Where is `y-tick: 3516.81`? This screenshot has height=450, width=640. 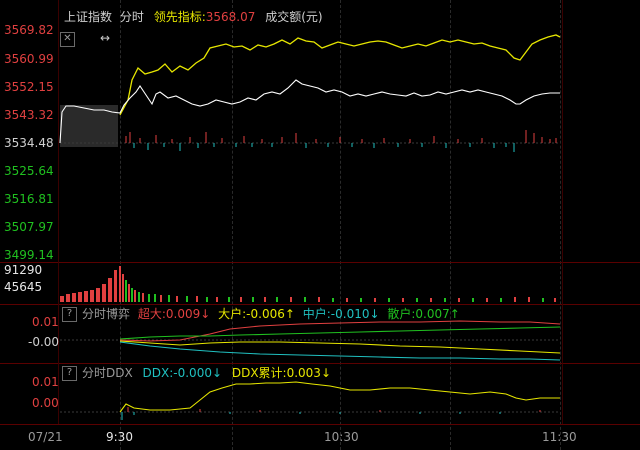 y-tick: 3516.81 is located at coordinates (29, 199).